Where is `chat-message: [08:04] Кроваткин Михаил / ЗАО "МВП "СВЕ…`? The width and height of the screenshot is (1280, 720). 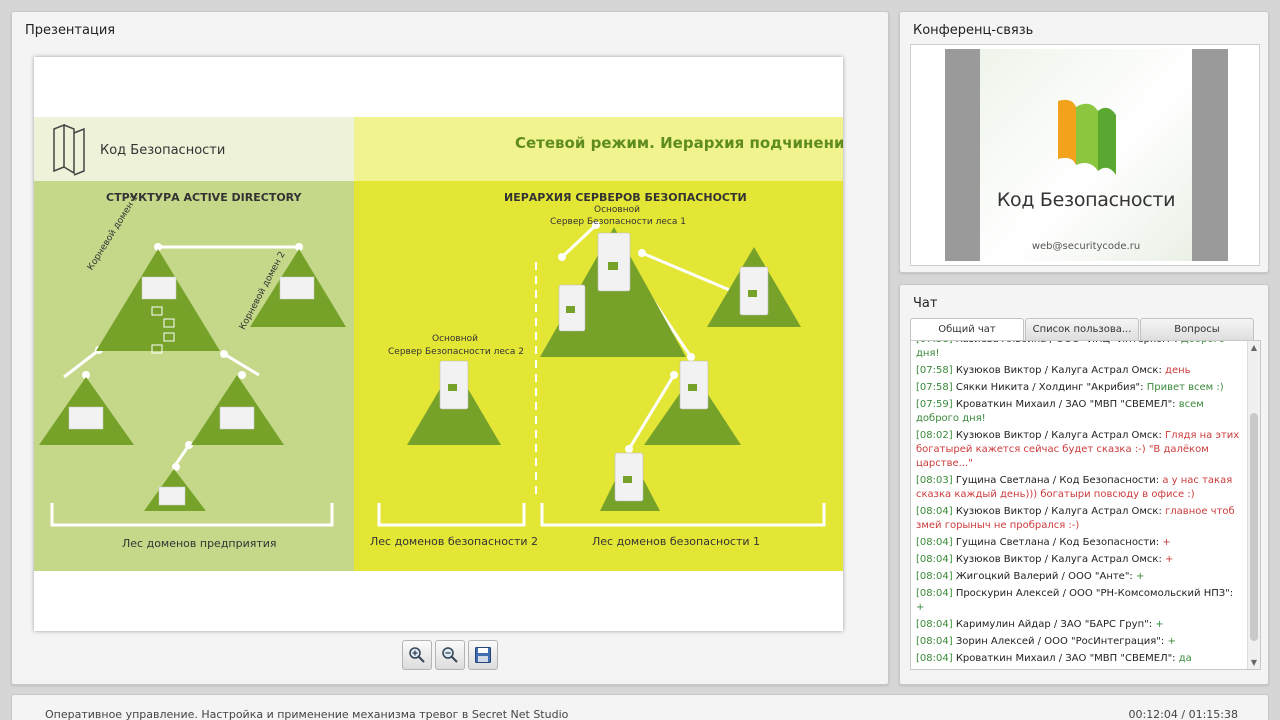 chat-message: [08:04] Кроваткин Михаил / ЗАО "МВП "СВЕ… is located at coordinates (1079, 659).